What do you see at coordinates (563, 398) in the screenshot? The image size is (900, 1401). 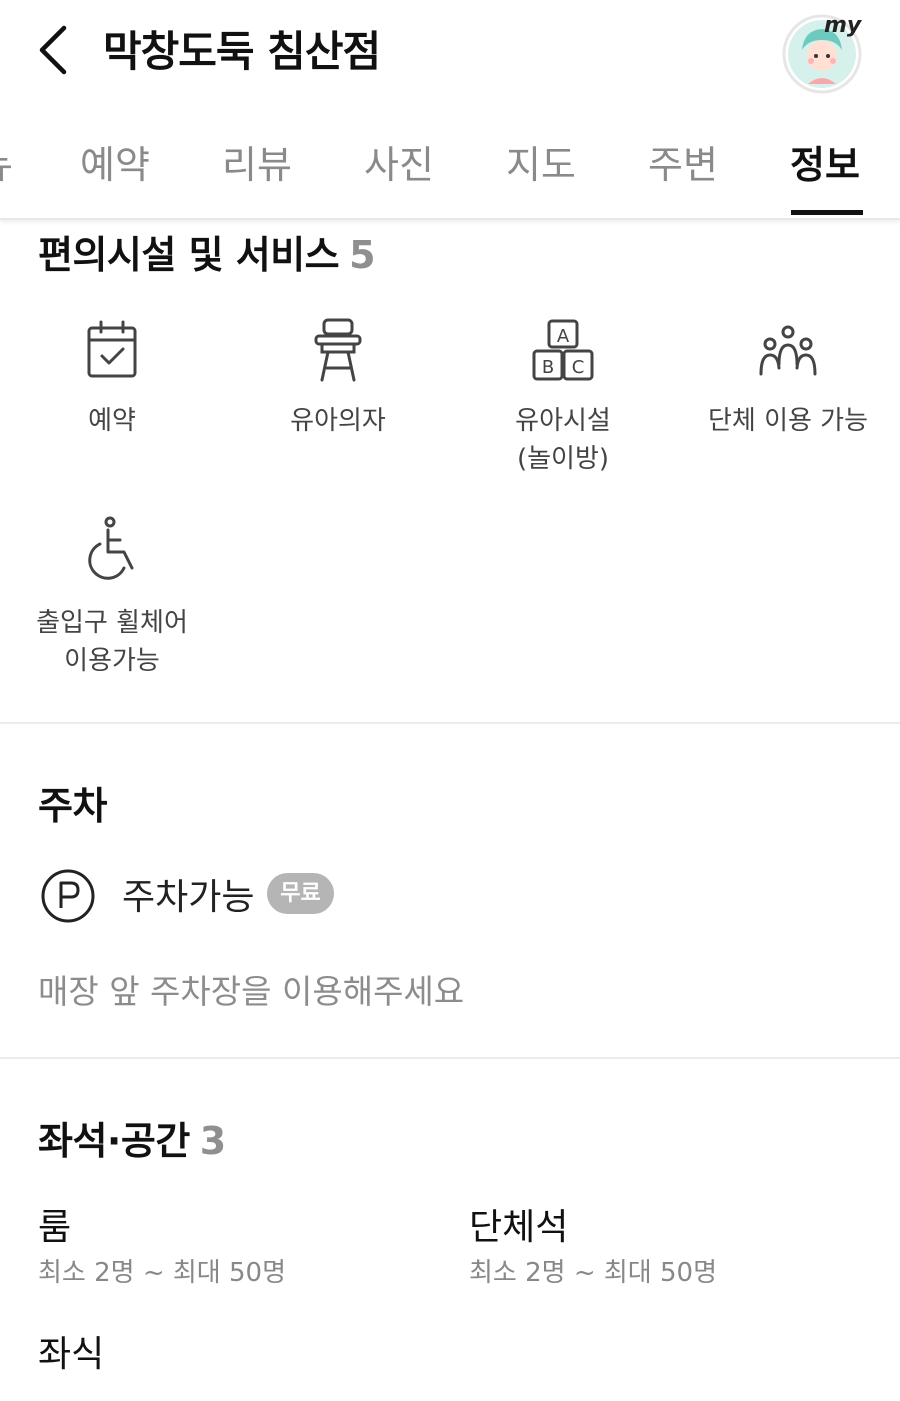 I see `facility-item-kids-playroom: A B C 유아시설 (놀이방)` at bounding box center [563, 398].